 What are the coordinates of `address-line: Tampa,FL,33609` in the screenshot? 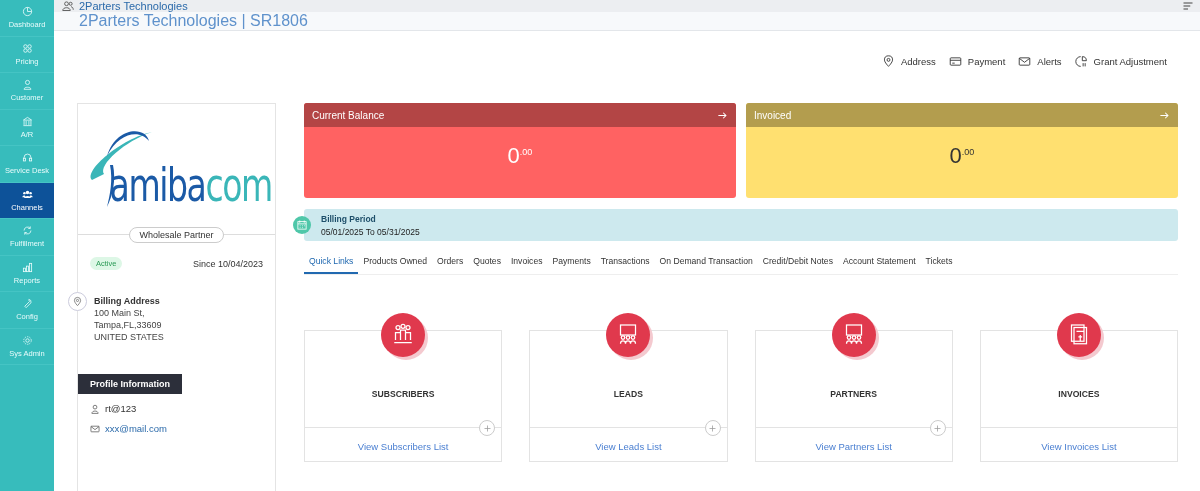 It's located at (128, 325).